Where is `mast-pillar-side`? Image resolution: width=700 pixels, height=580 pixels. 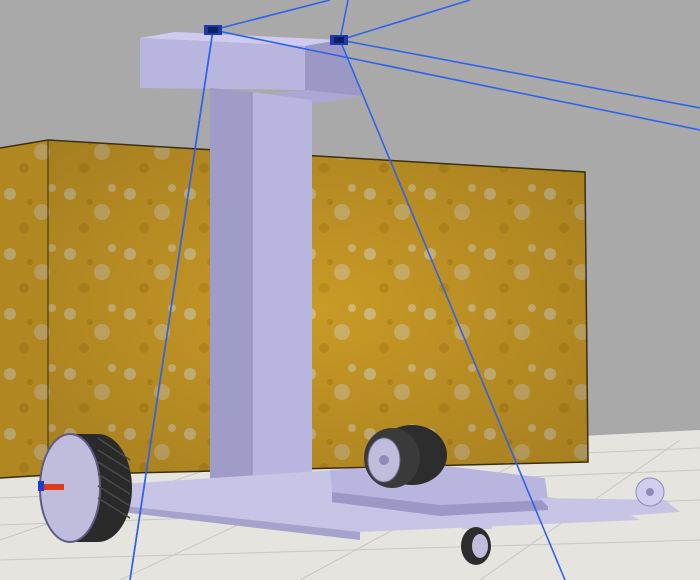
mast-pillar-side is located at coordinates (282, 285).